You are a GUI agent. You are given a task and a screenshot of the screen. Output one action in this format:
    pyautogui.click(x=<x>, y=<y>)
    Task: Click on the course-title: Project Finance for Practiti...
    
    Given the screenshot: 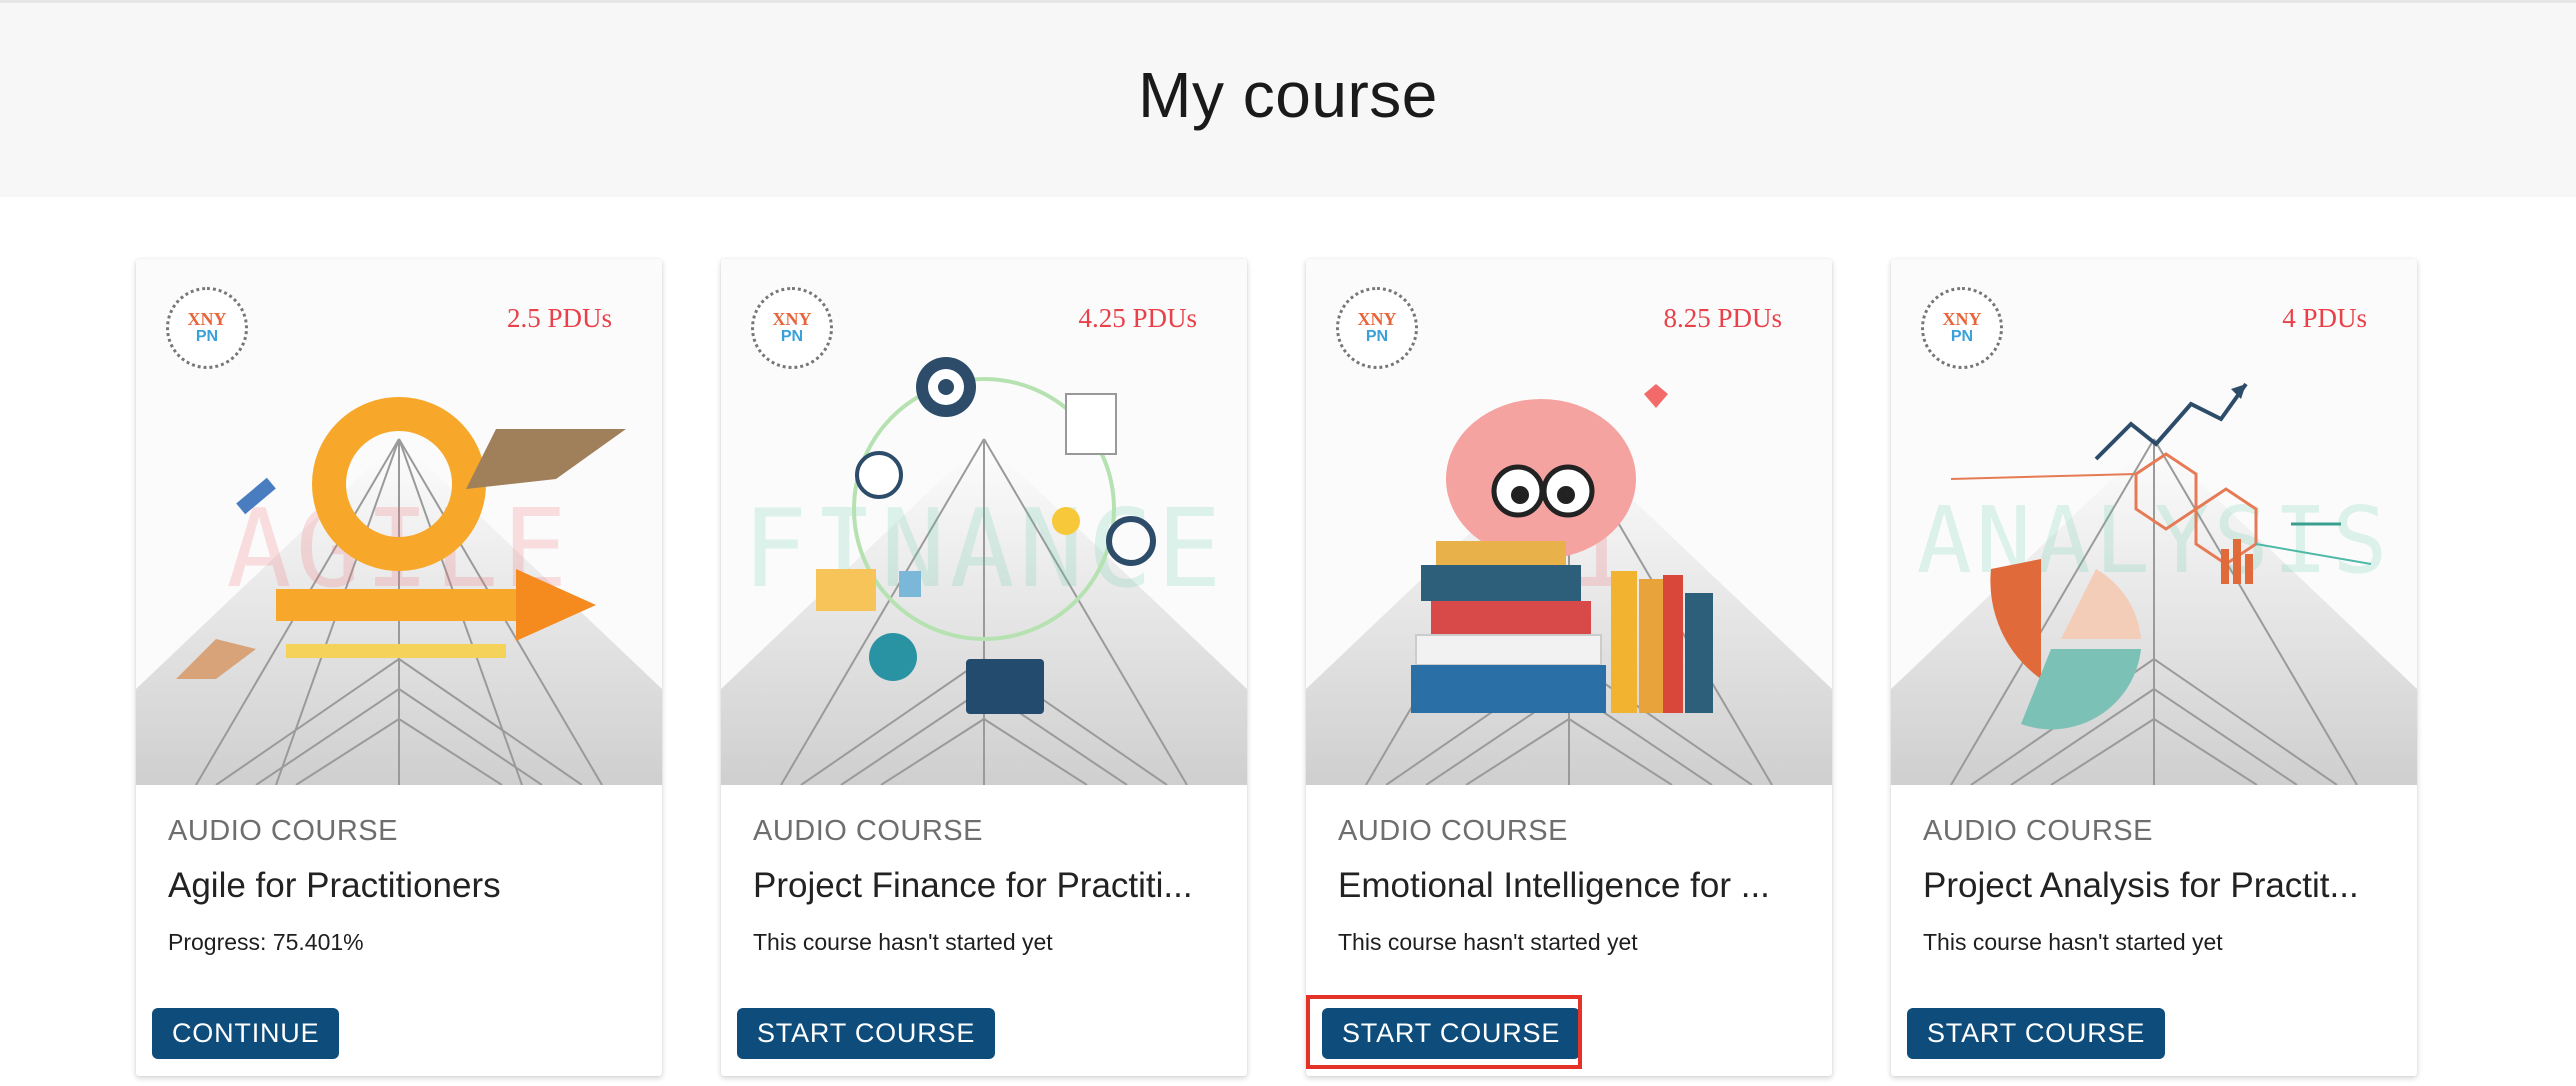 What is the action you would take?
    pyautogui.click(x=988, y=886)
    